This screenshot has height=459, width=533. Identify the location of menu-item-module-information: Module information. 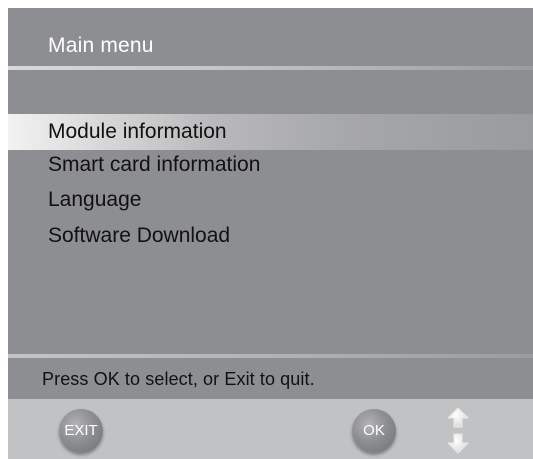
(270, 132).